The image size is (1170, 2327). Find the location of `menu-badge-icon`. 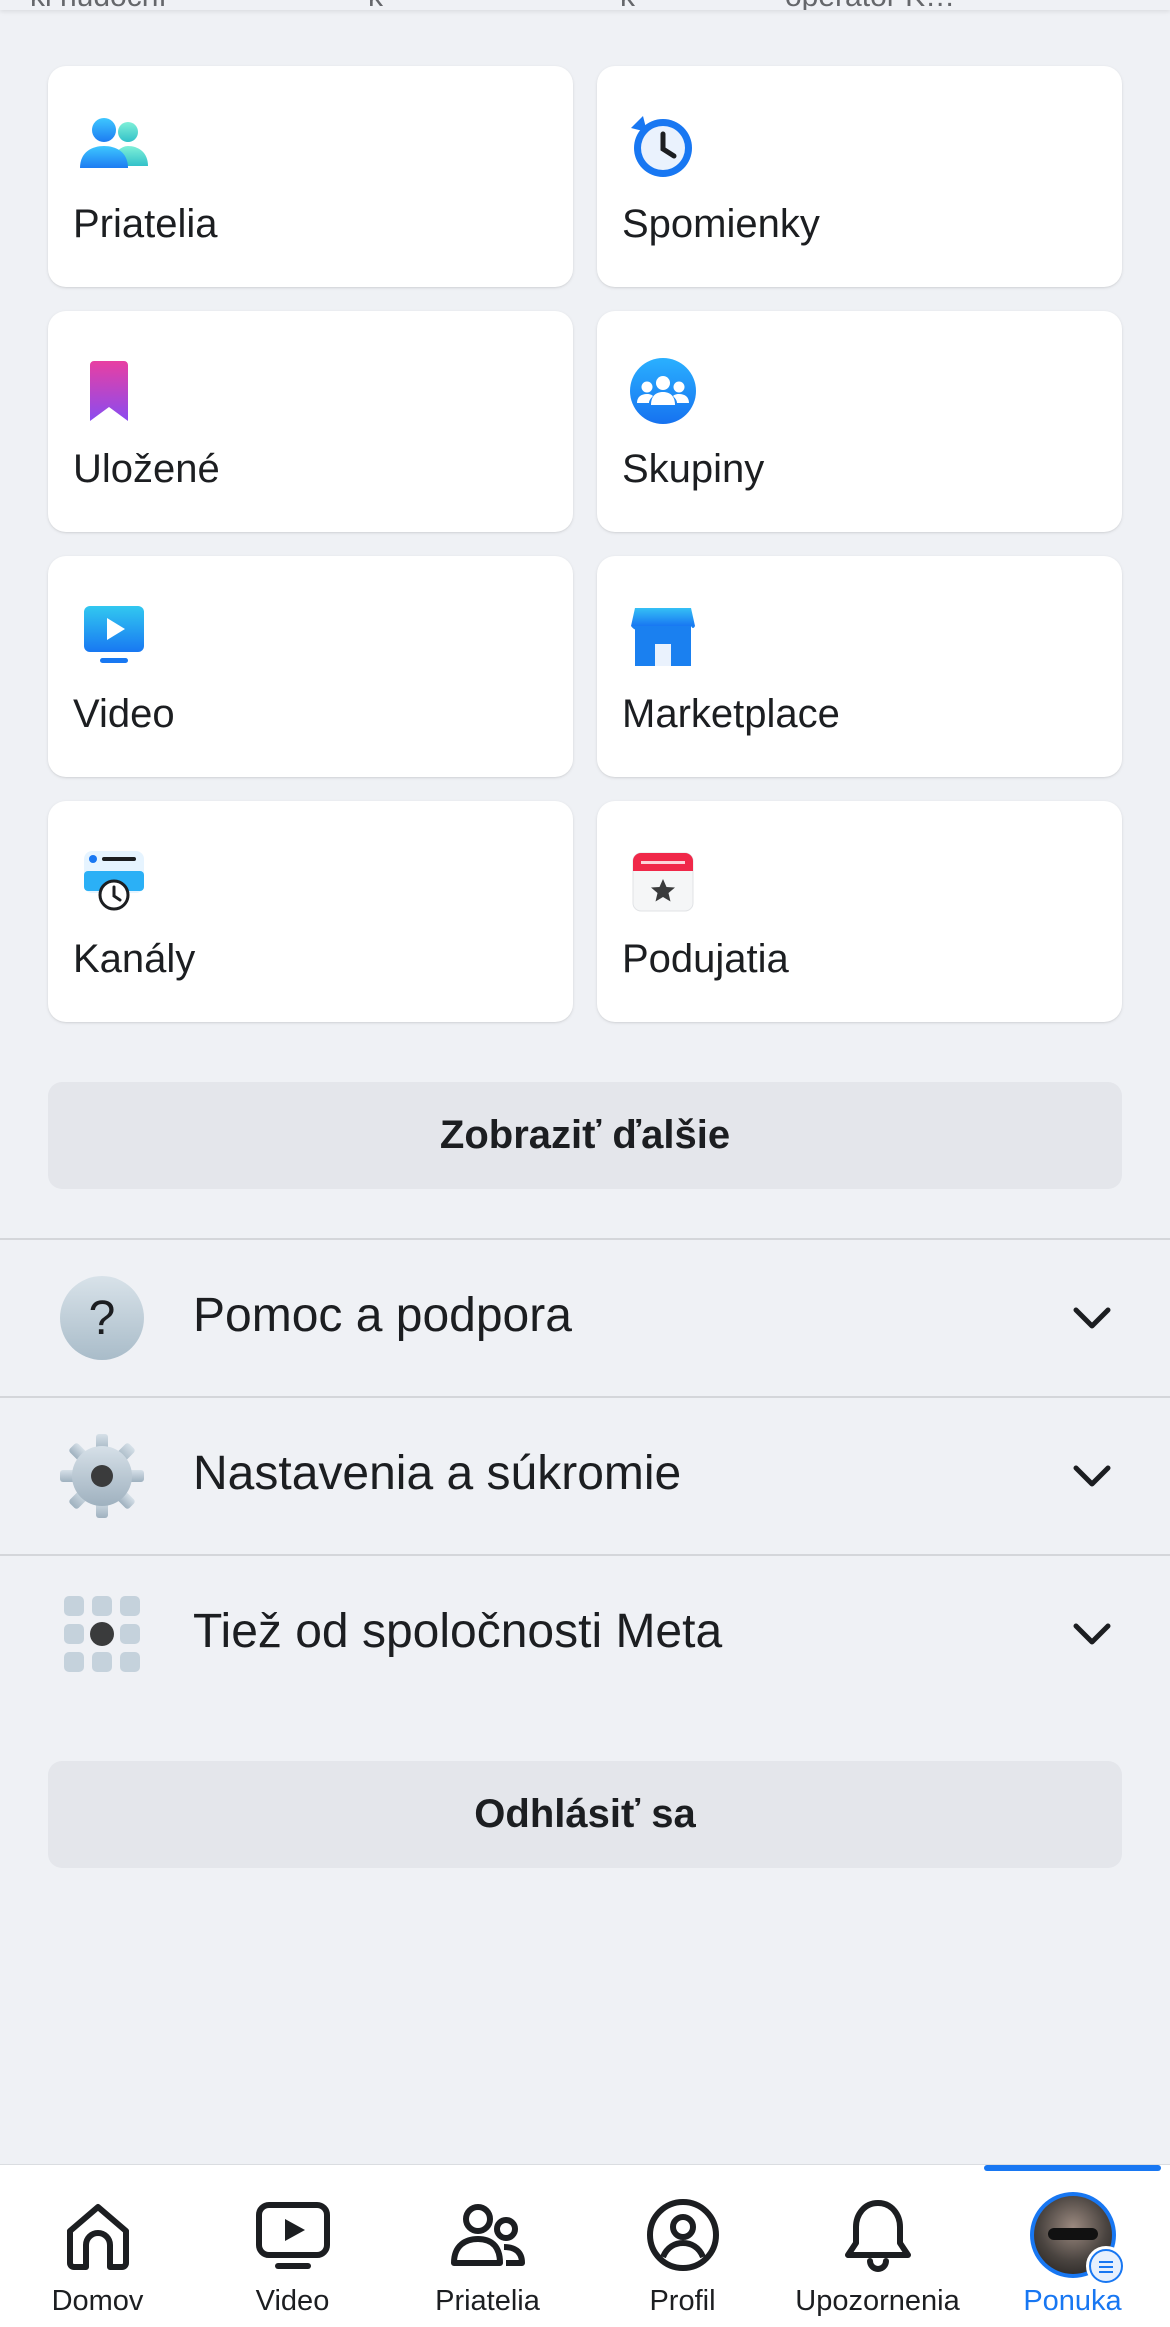

menu-badge-icon is located at coordinates (1105, 2266).